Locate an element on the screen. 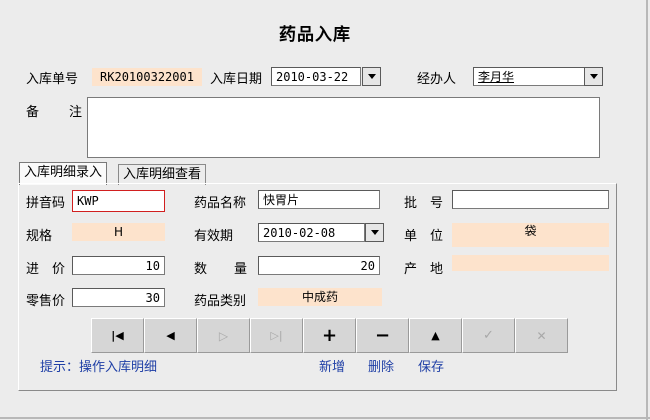  post-record-button: ✓ is located at coordinates (488, 335).